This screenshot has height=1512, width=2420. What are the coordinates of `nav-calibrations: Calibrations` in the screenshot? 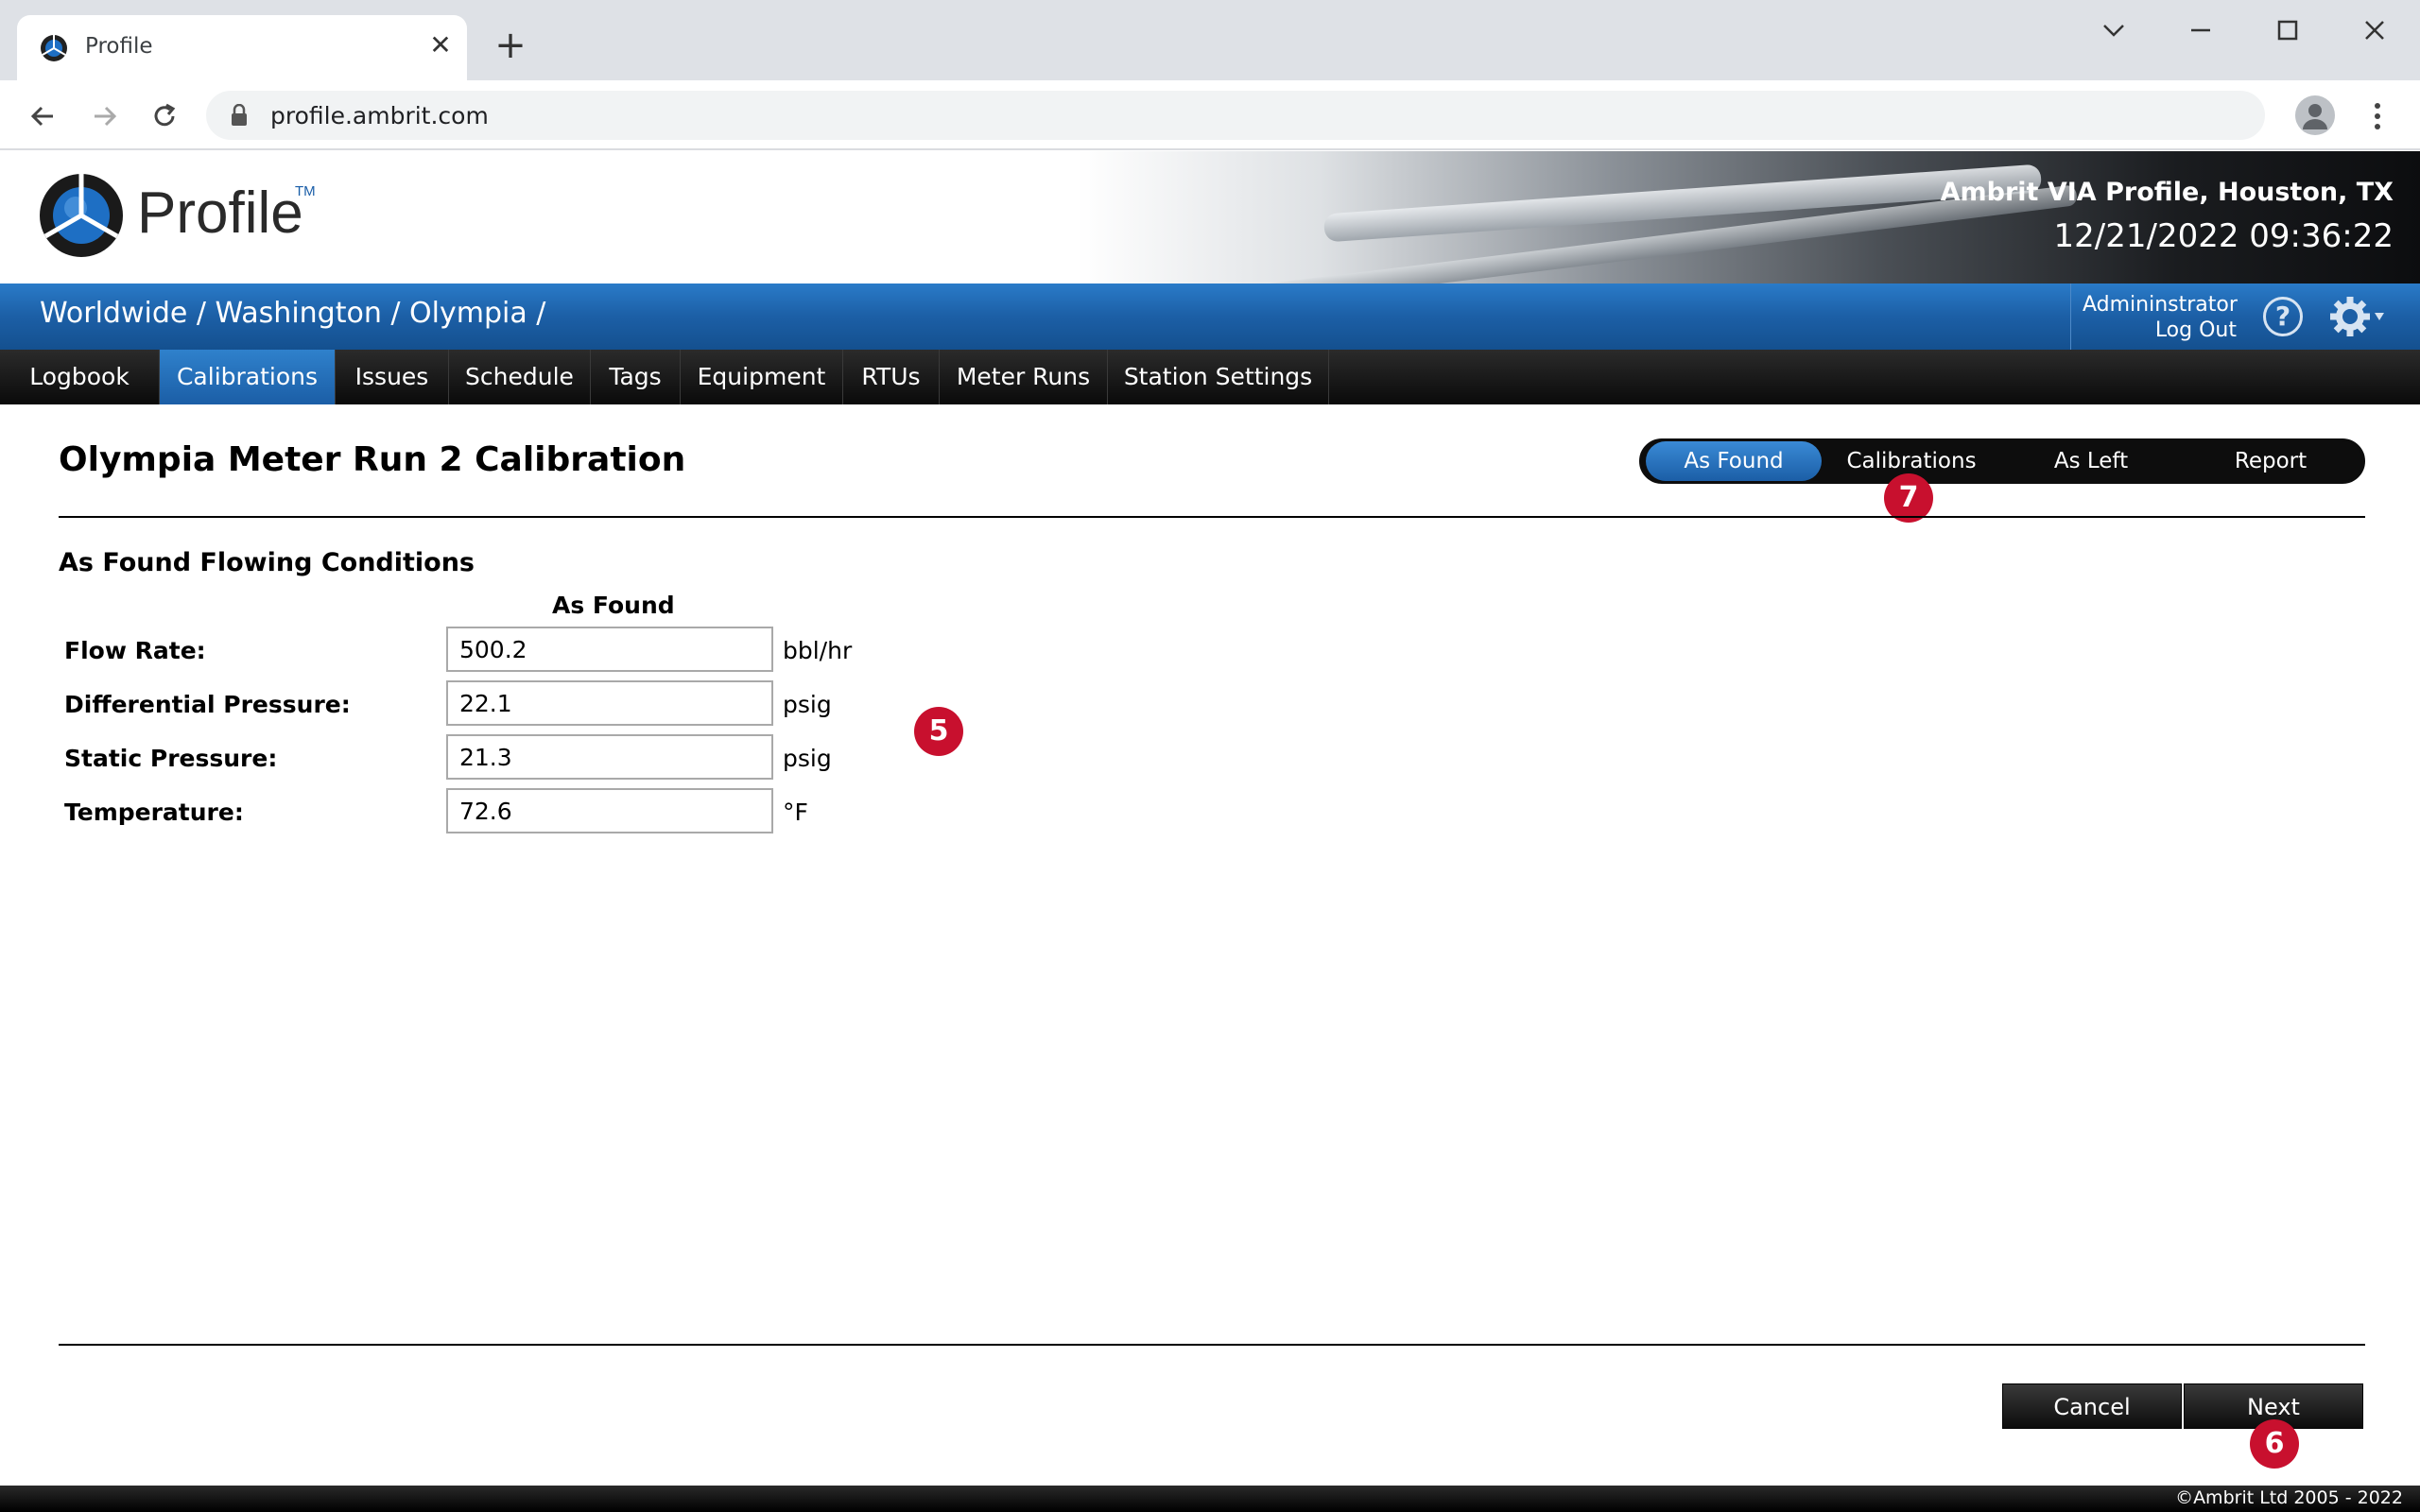 It's located at (248, 377).